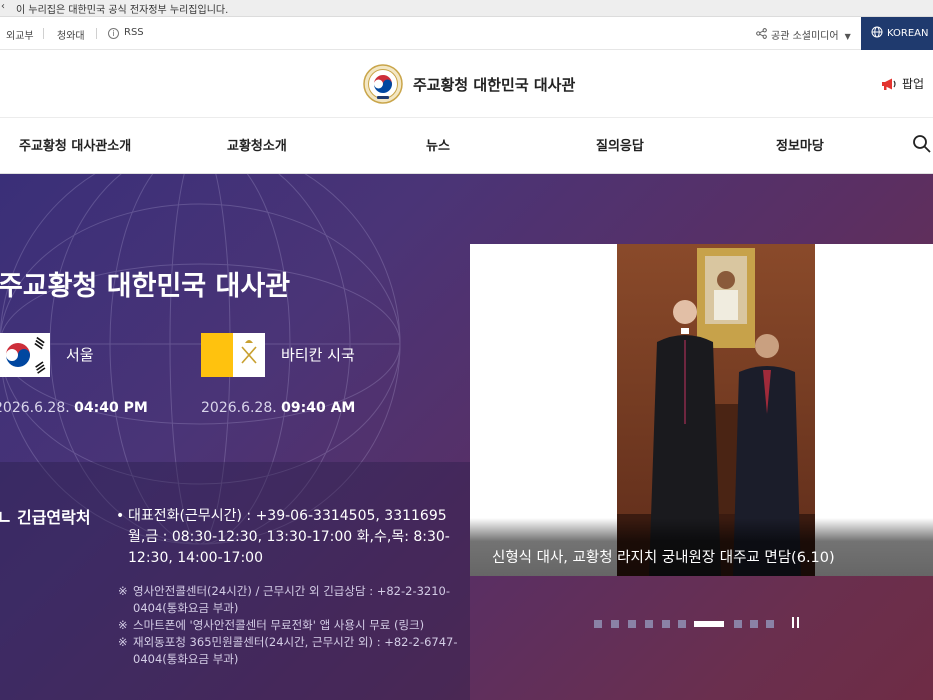 This screenshot has width=933, height=700. Describe the element at coordinates (761, 35) in the screenshot. I see `share-icon` at that location.